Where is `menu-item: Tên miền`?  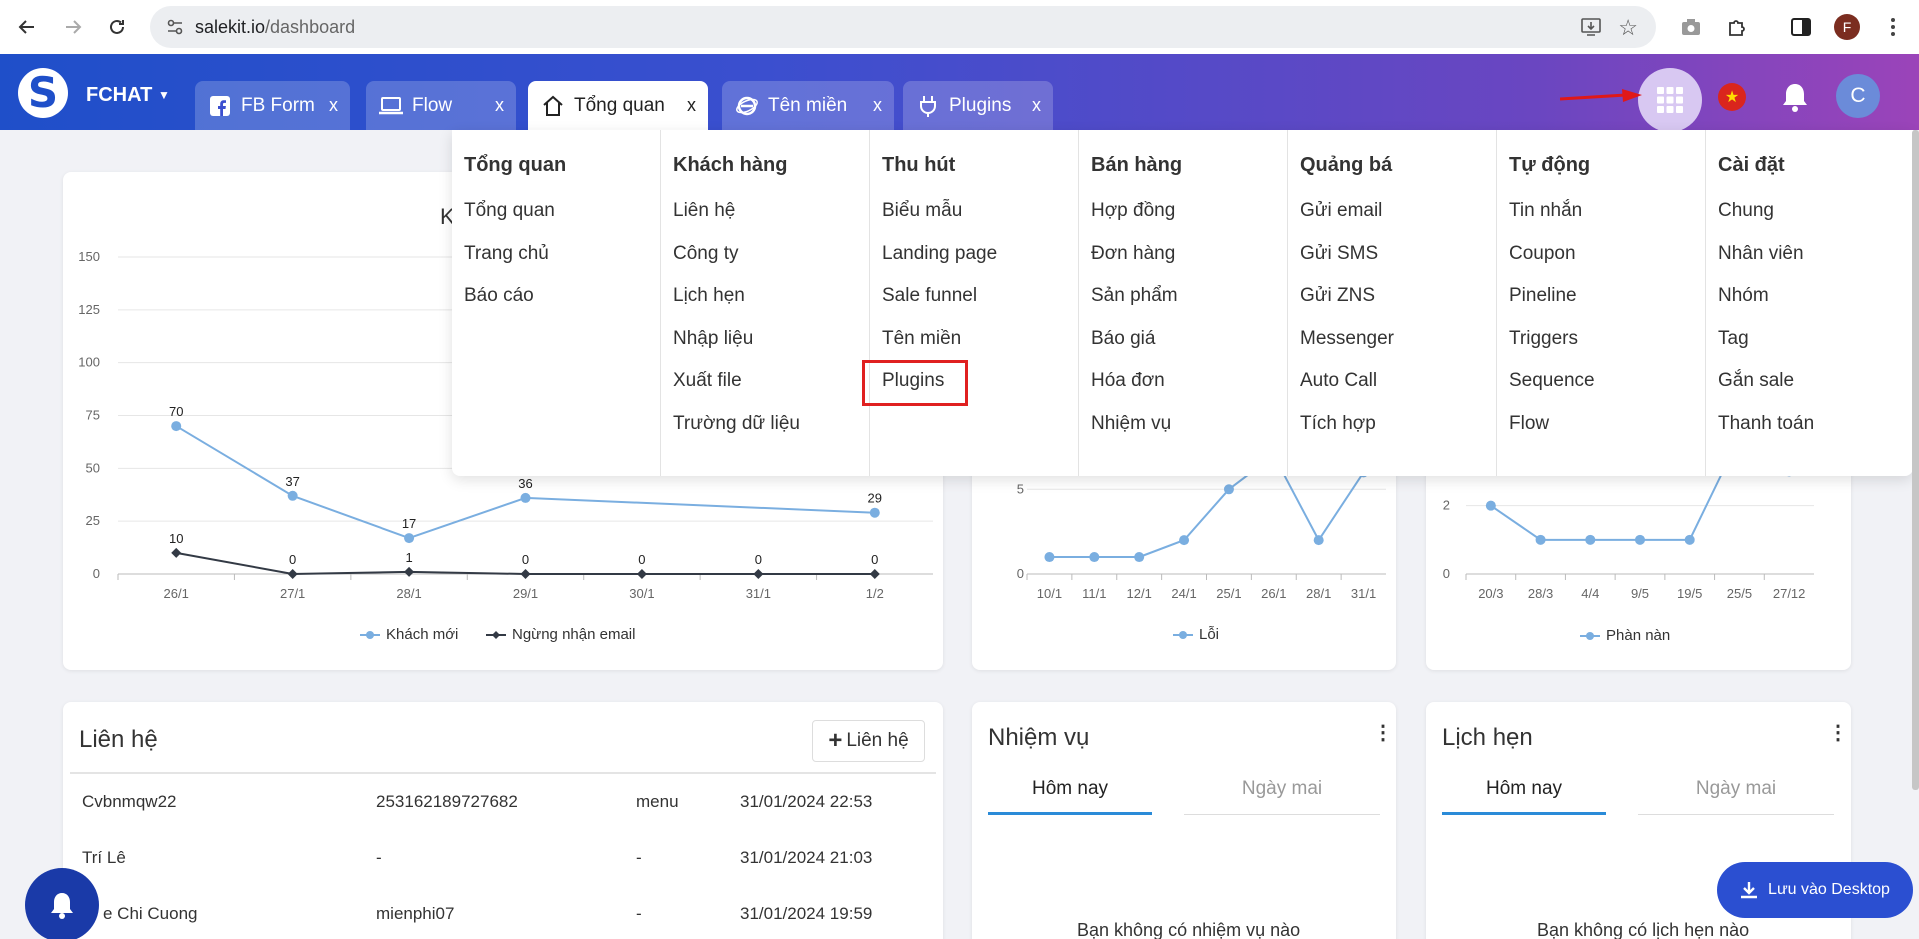 menu-item: Tên miền is located at coordinates (921, 339).